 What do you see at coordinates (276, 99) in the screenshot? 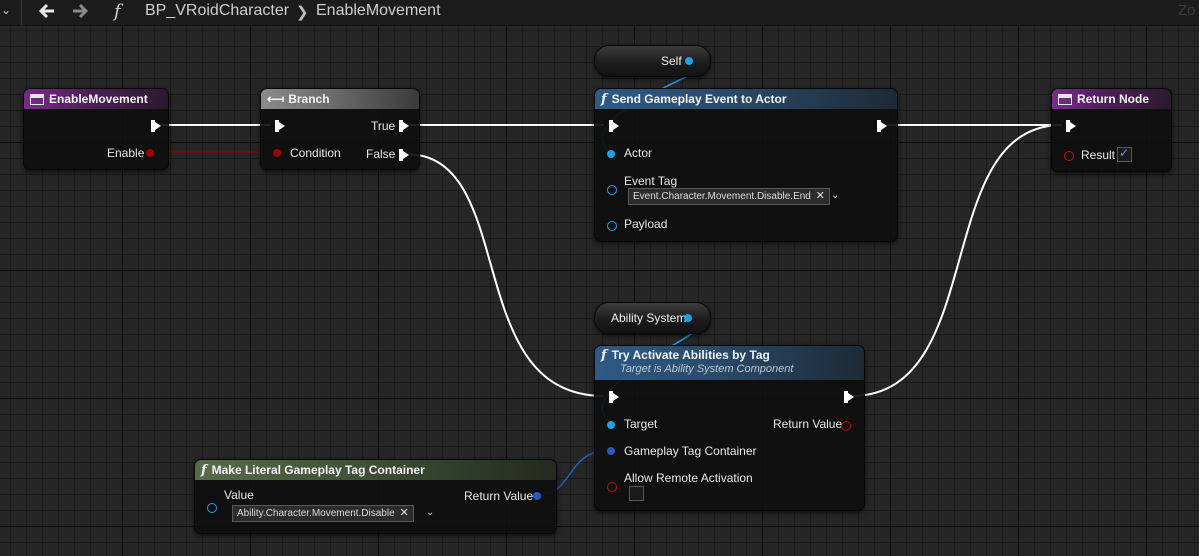
I see `branch-icon: ⟻` at bounding box center [276, 99].